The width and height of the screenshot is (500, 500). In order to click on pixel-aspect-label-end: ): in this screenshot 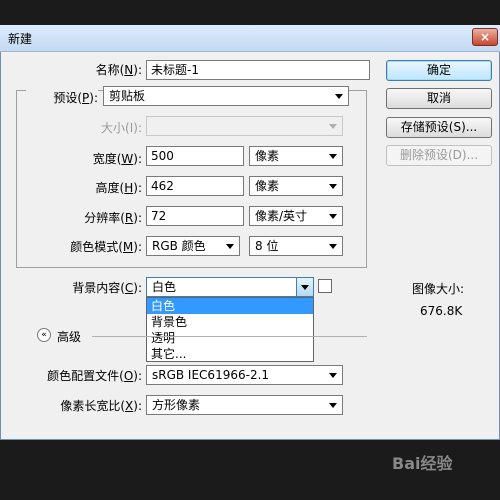, I will do `click(137, 406)`.